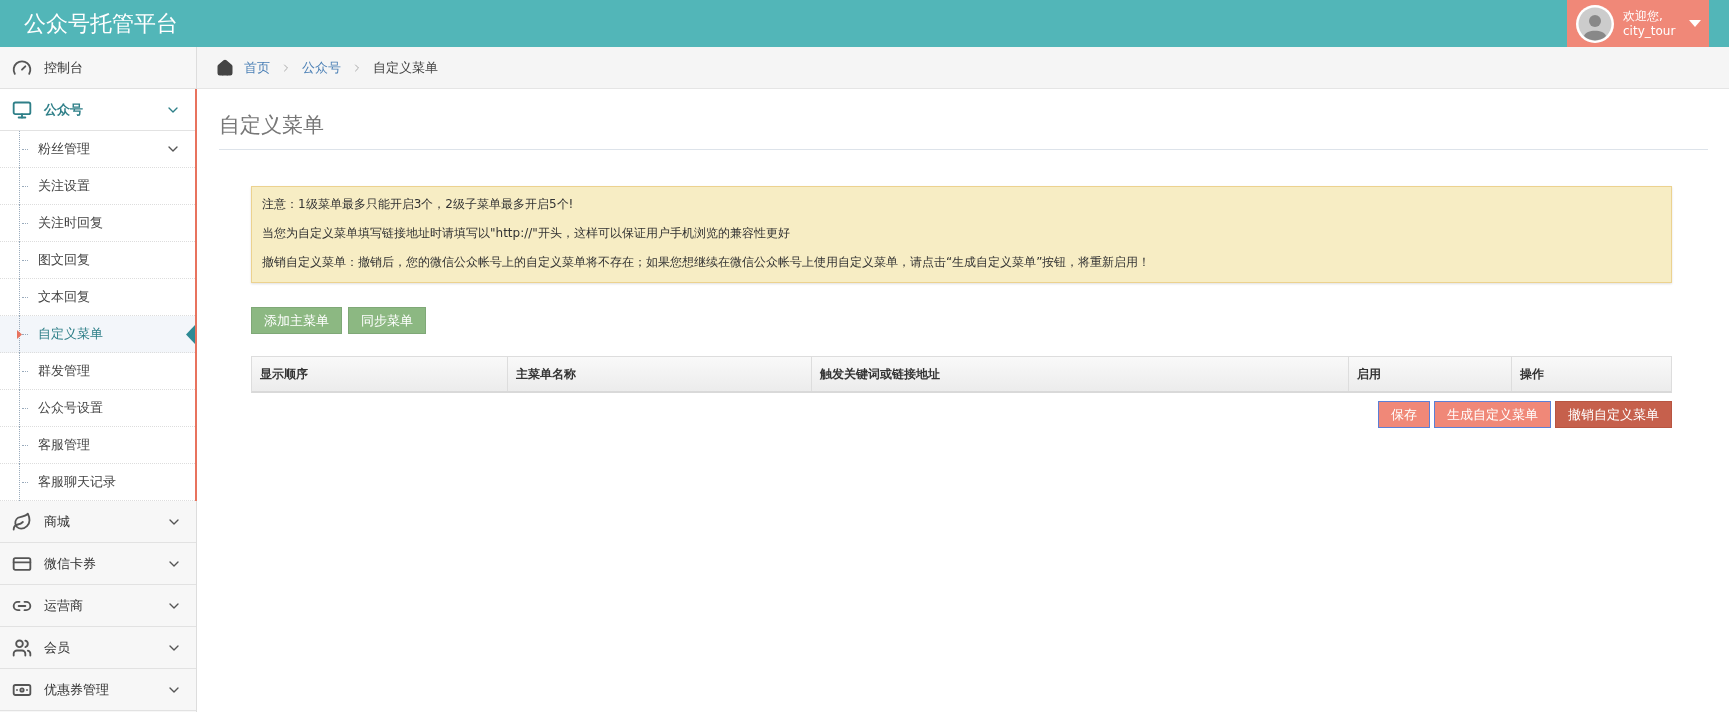  Describe the element at coordinates (225, 67) in the screenshot. I see `home-icon` at that location.